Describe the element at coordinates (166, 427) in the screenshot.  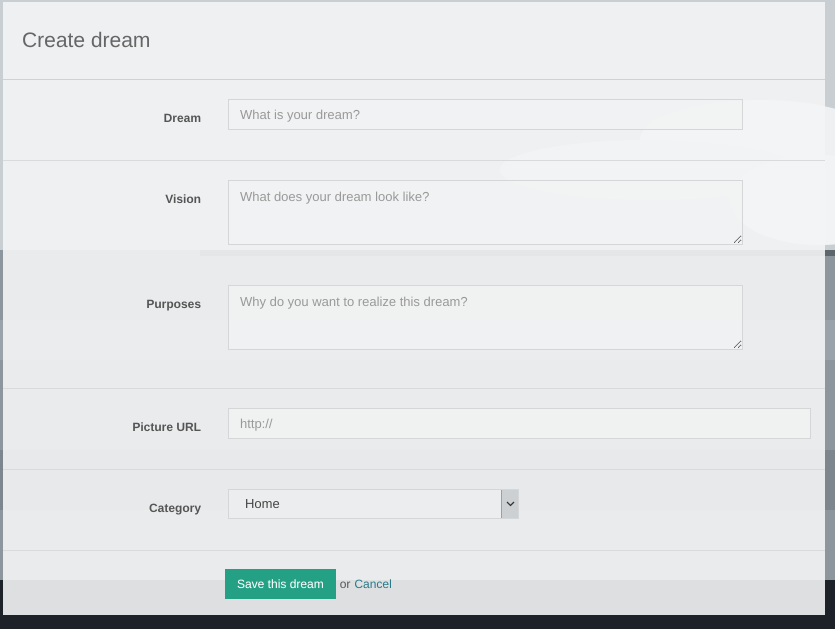
I see `field-label: Picture URL` at that location.